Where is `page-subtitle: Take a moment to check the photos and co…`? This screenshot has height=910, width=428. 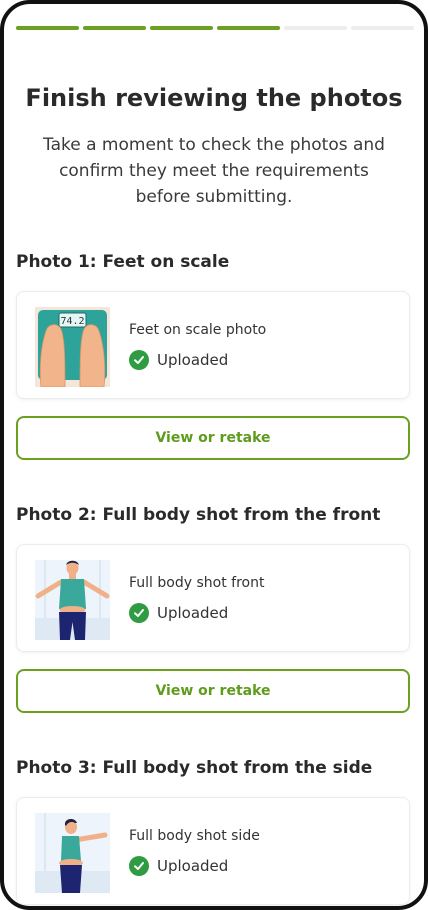
page-subtitle: Take a moment to check the photos and co… is located at coordinates (214, 171).